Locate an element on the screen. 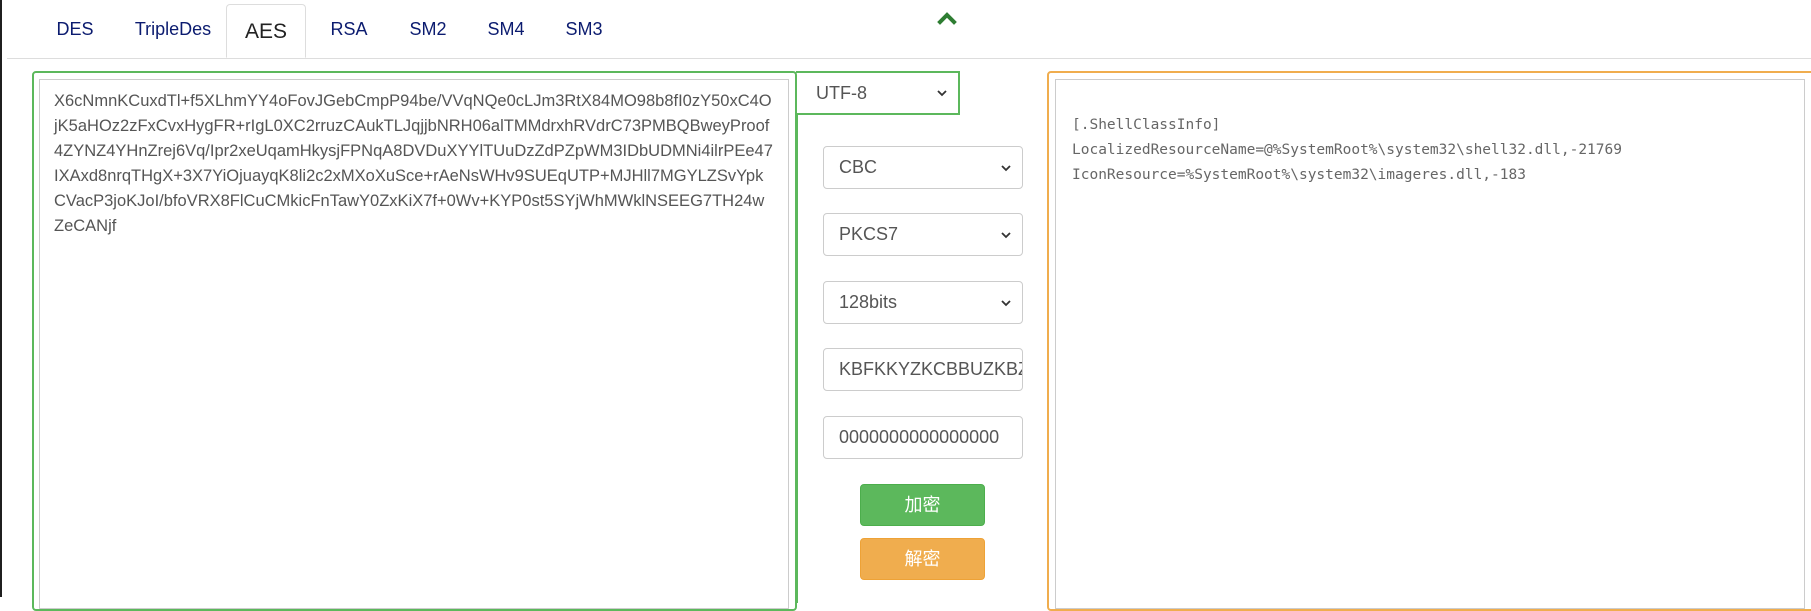  iv-input: 0000000000000000 is located at coordinates (923, 437).